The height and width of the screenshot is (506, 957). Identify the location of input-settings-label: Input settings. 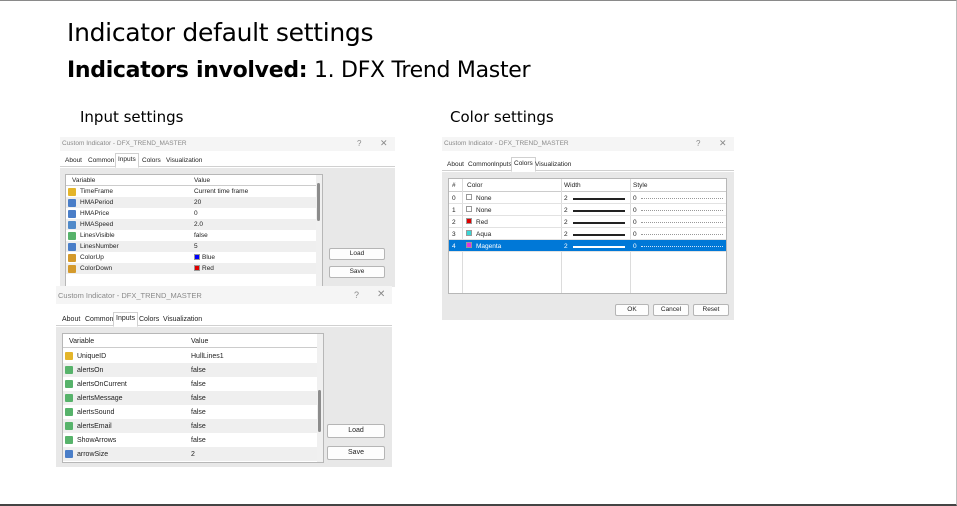
(132, 117).